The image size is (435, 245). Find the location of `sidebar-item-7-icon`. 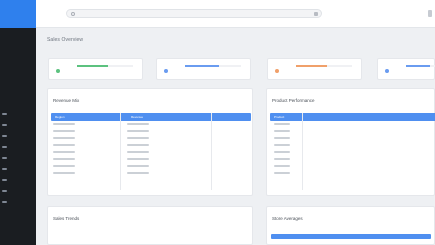

sidebar-item-7-icon is located at coordinates (4, 179).